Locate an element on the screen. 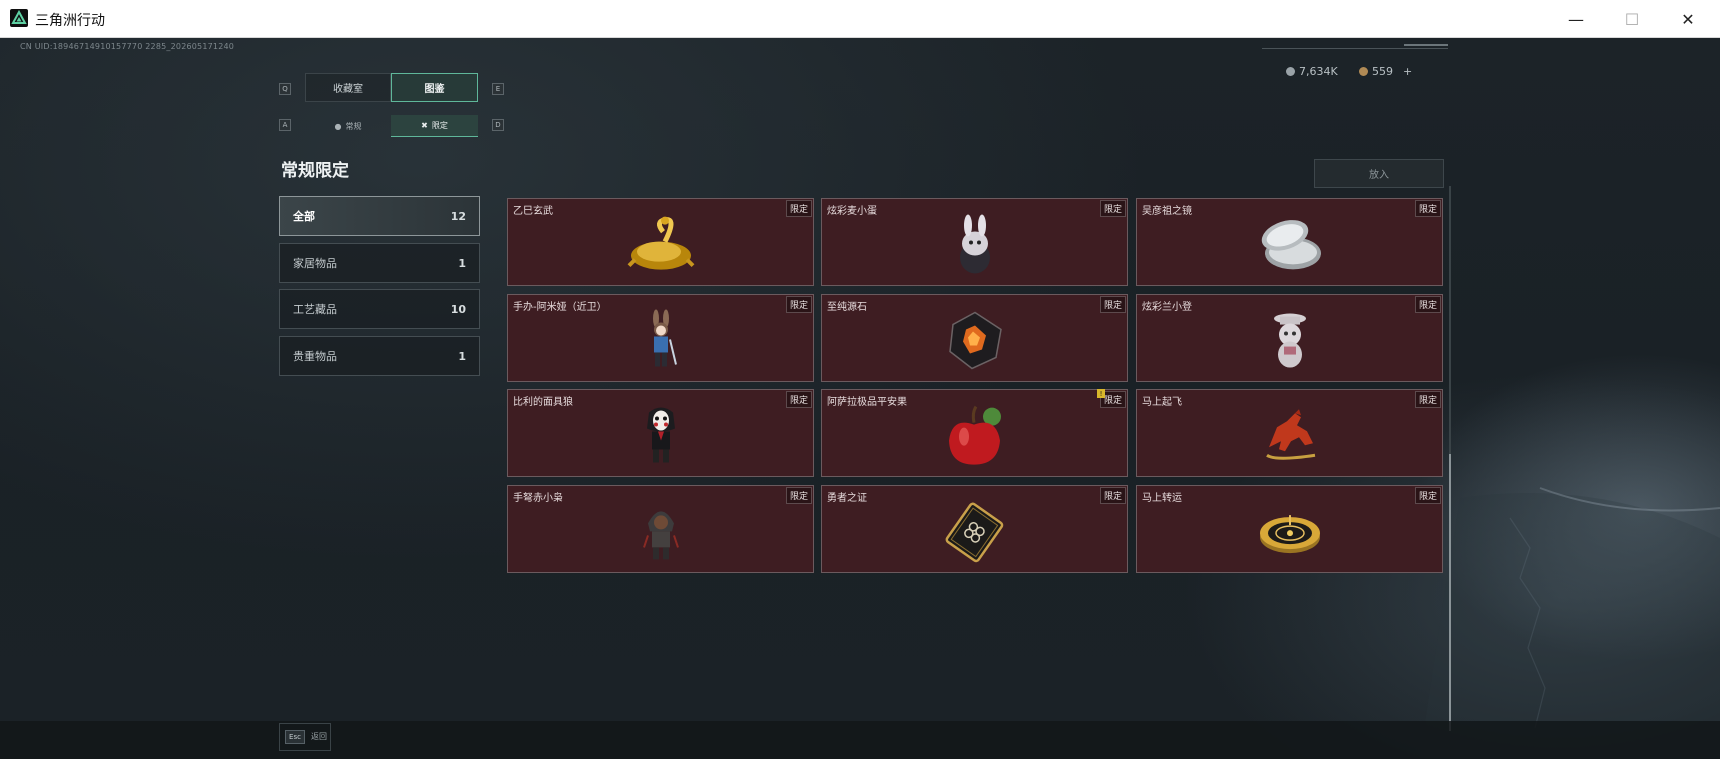 This screenshot has width=1720, height=759. red-apple-icon is located at coordinates (975, 436).